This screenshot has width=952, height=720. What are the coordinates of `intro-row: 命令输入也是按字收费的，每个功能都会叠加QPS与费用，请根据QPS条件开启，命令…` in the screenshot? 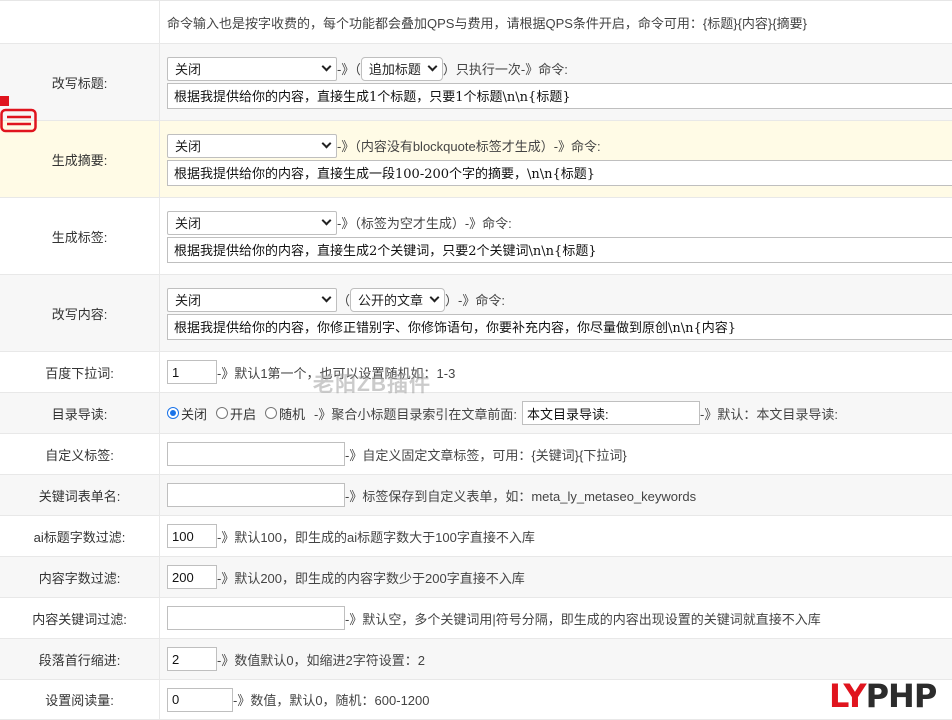 It's located at (476, 22).